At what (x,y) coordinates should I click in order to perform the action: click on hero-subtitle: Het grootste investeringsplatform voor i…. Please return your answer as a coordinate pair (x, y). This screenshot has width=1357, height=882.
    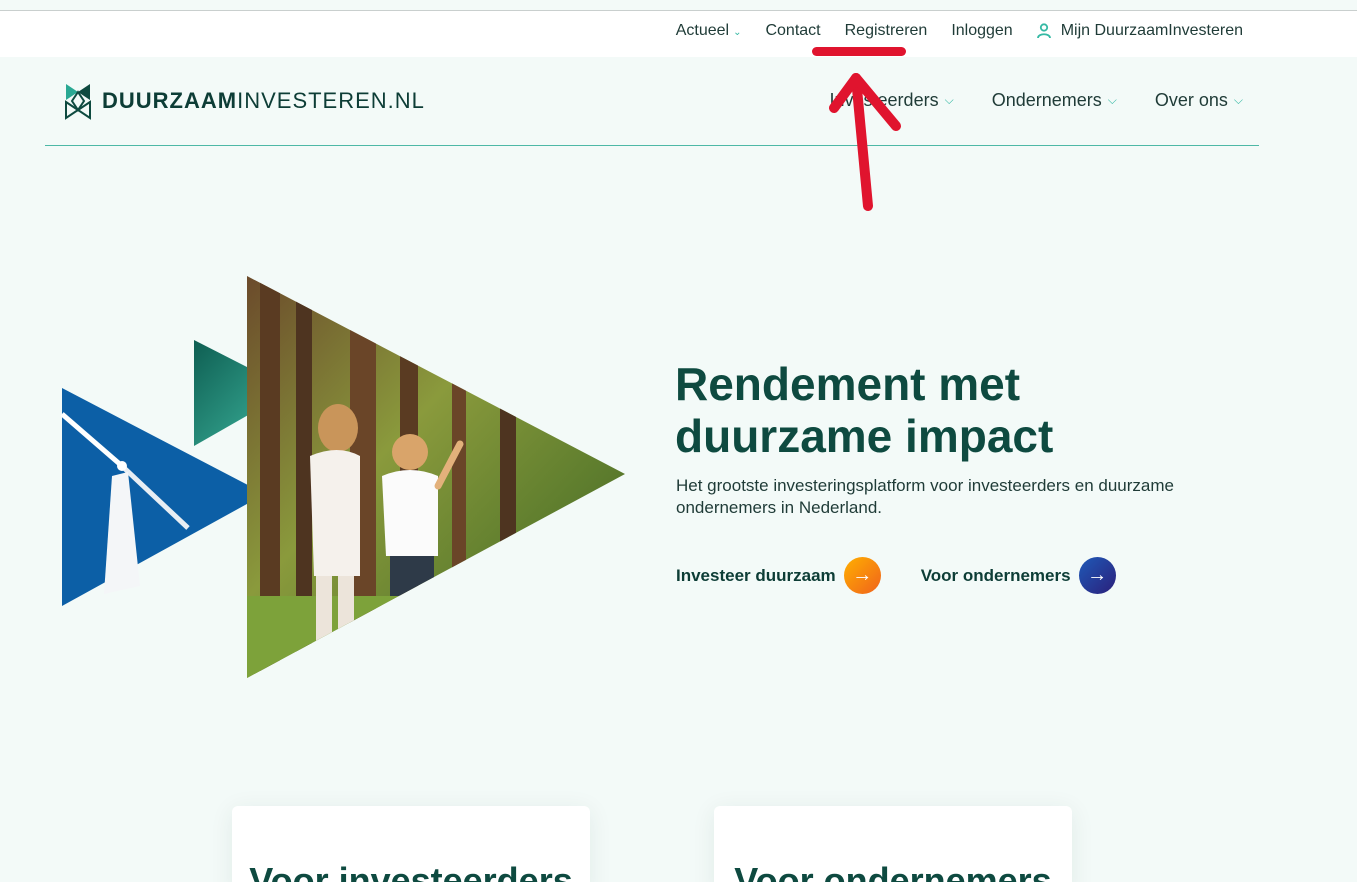
    Looking at the image, I should click on (925, 496).